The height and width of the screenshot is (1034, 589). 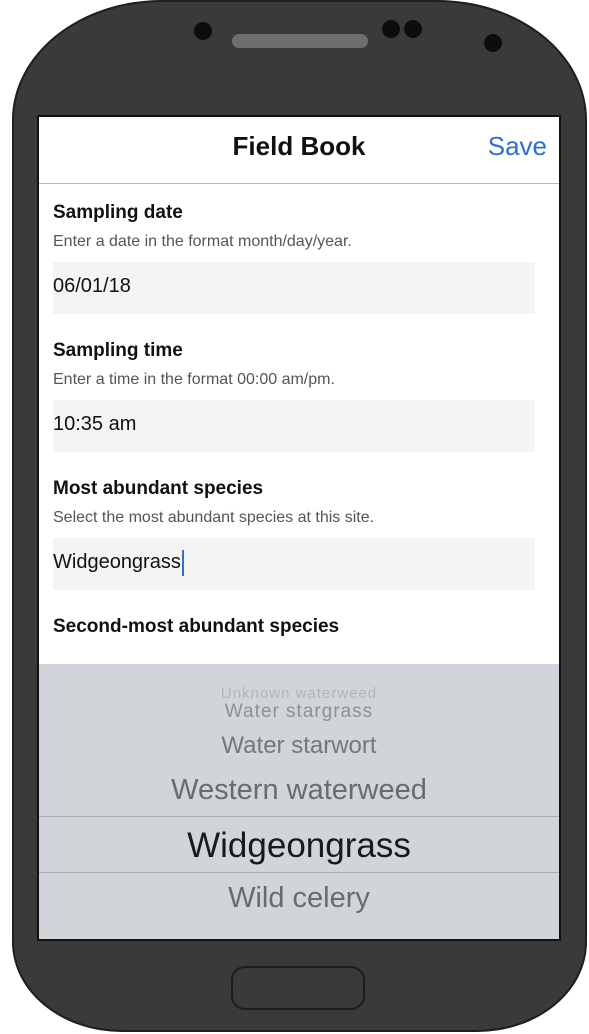 What do you see at coordinates (391, 29) in the screenshot?
I see `proximity-sensor-icon` at bounding box center [391, 29].